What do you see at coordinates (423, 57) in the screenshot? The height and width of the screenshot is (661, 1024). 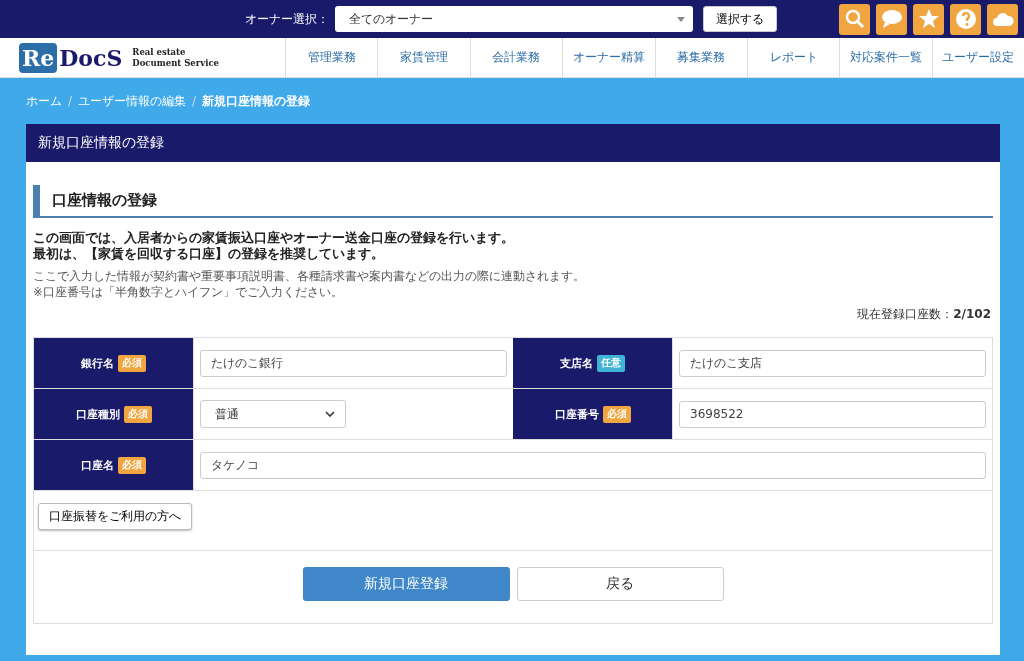 I see `nav-link: 家賃管理` at bounding box center [423, 57].